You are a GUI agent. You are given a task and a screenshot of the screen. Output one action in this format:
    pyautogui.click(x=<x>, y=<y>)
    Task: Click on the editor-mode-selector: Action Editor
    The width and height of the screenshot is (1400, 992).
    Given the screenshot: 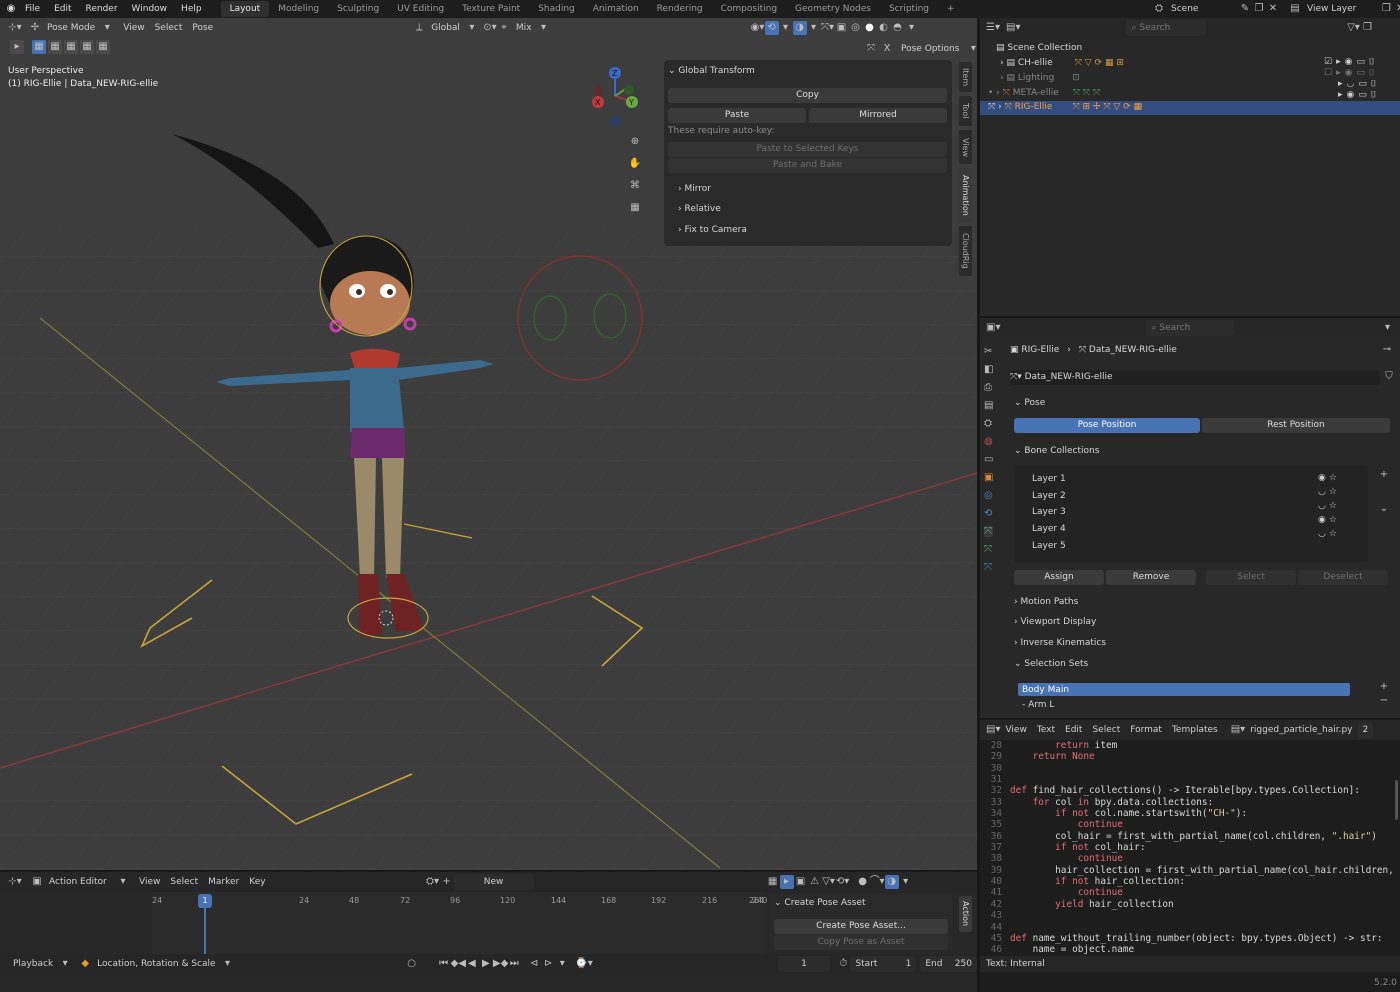 What is the action you would take?
    pyautogui.click(x=80, y=882)
    